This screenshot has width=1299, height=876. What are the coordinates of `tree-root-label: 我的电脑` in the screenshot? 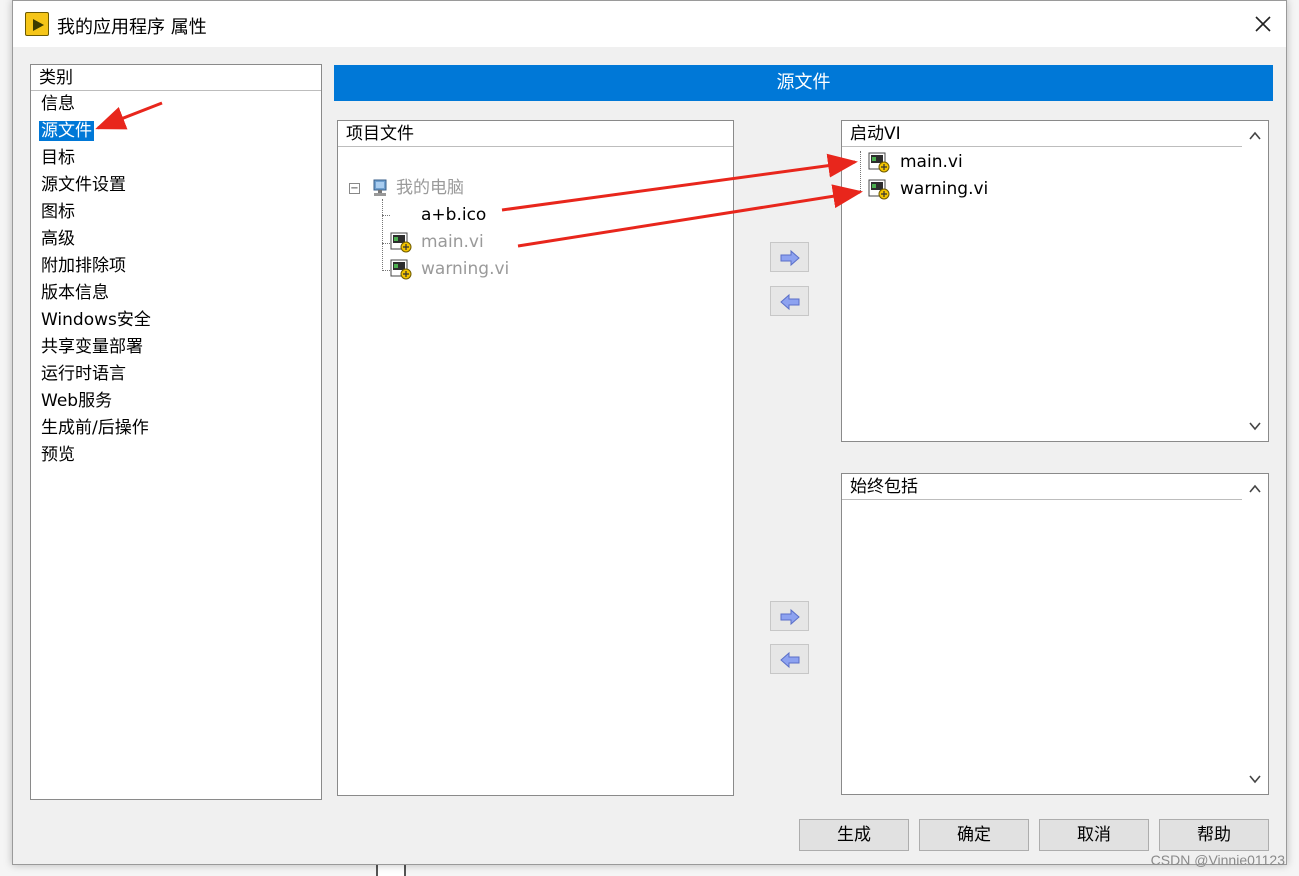 It's located at (430, 188).